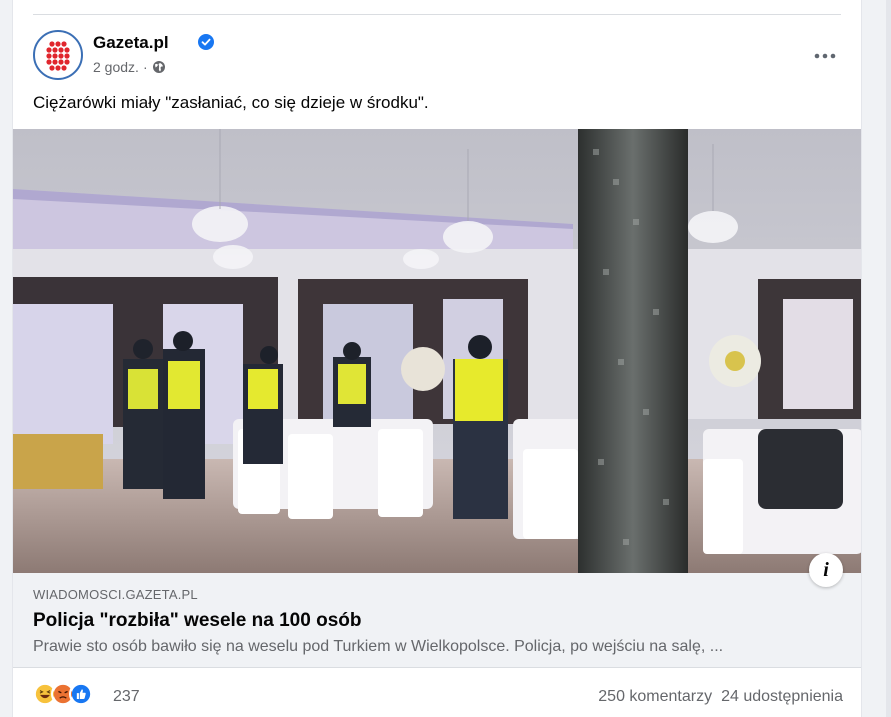 The width and height of the screenshot is (891, 717). I want to click on post-header: Gazeta.pl 2 godz. ·, so click(438, 56).